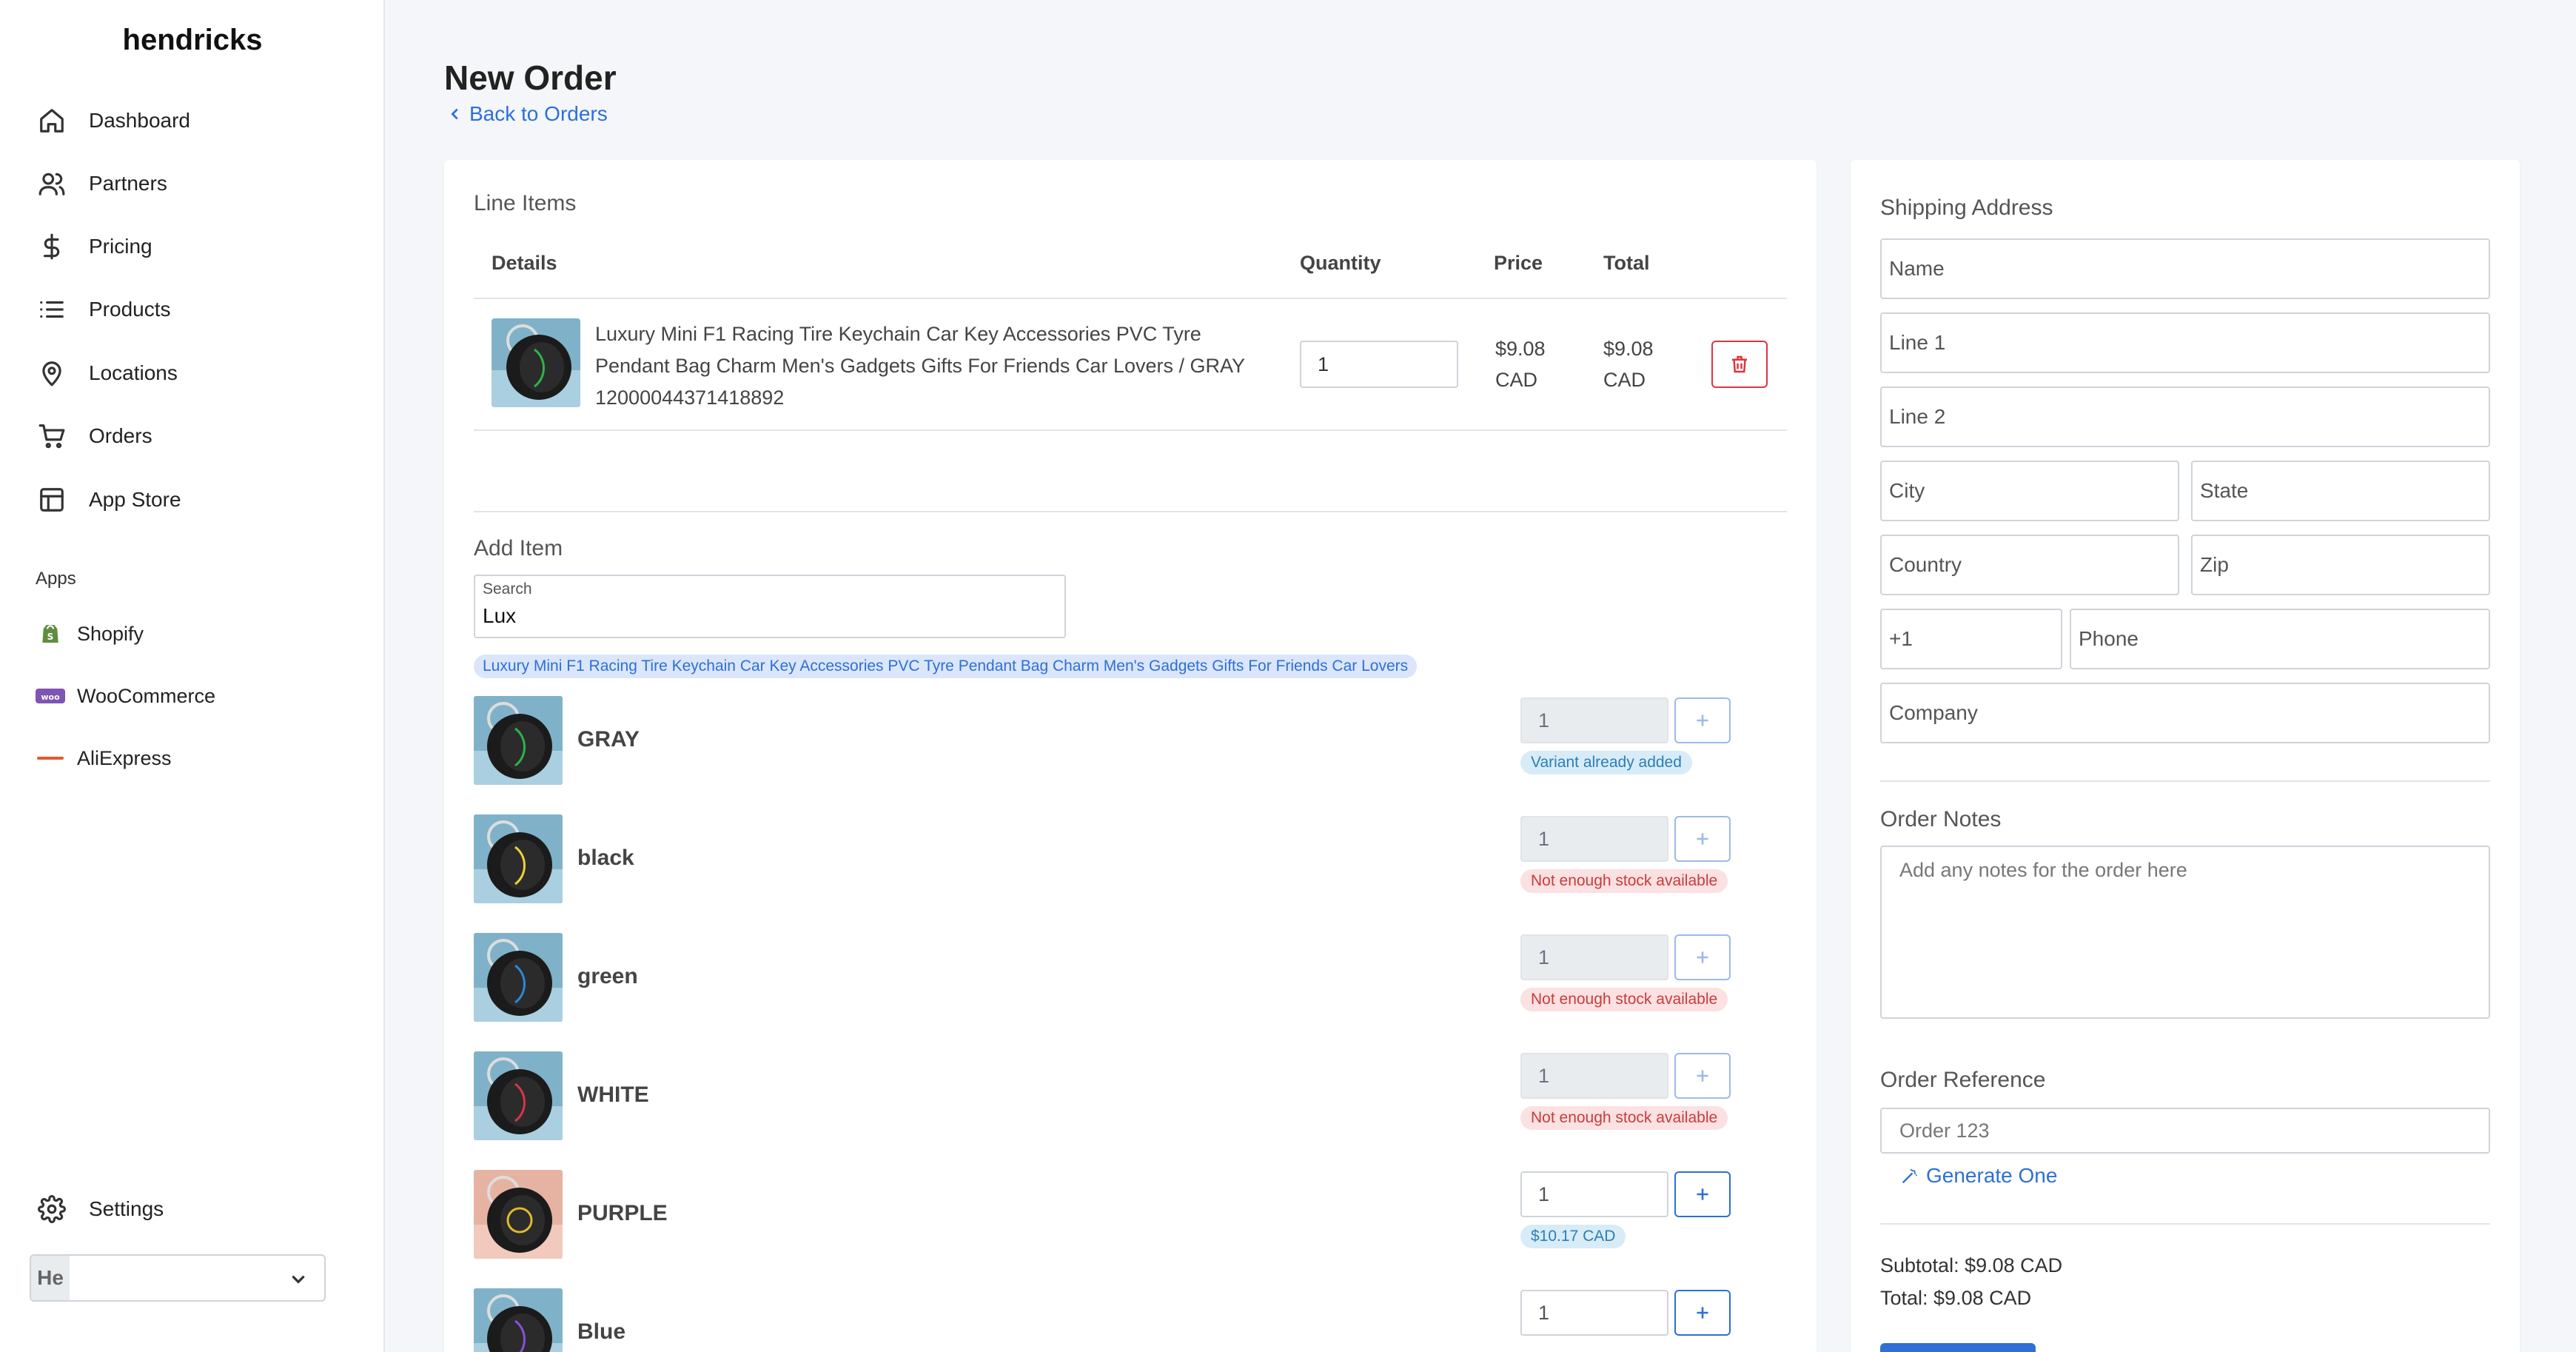  I want to click on generate-reference-link: Generate One, so click(1978, 1176).